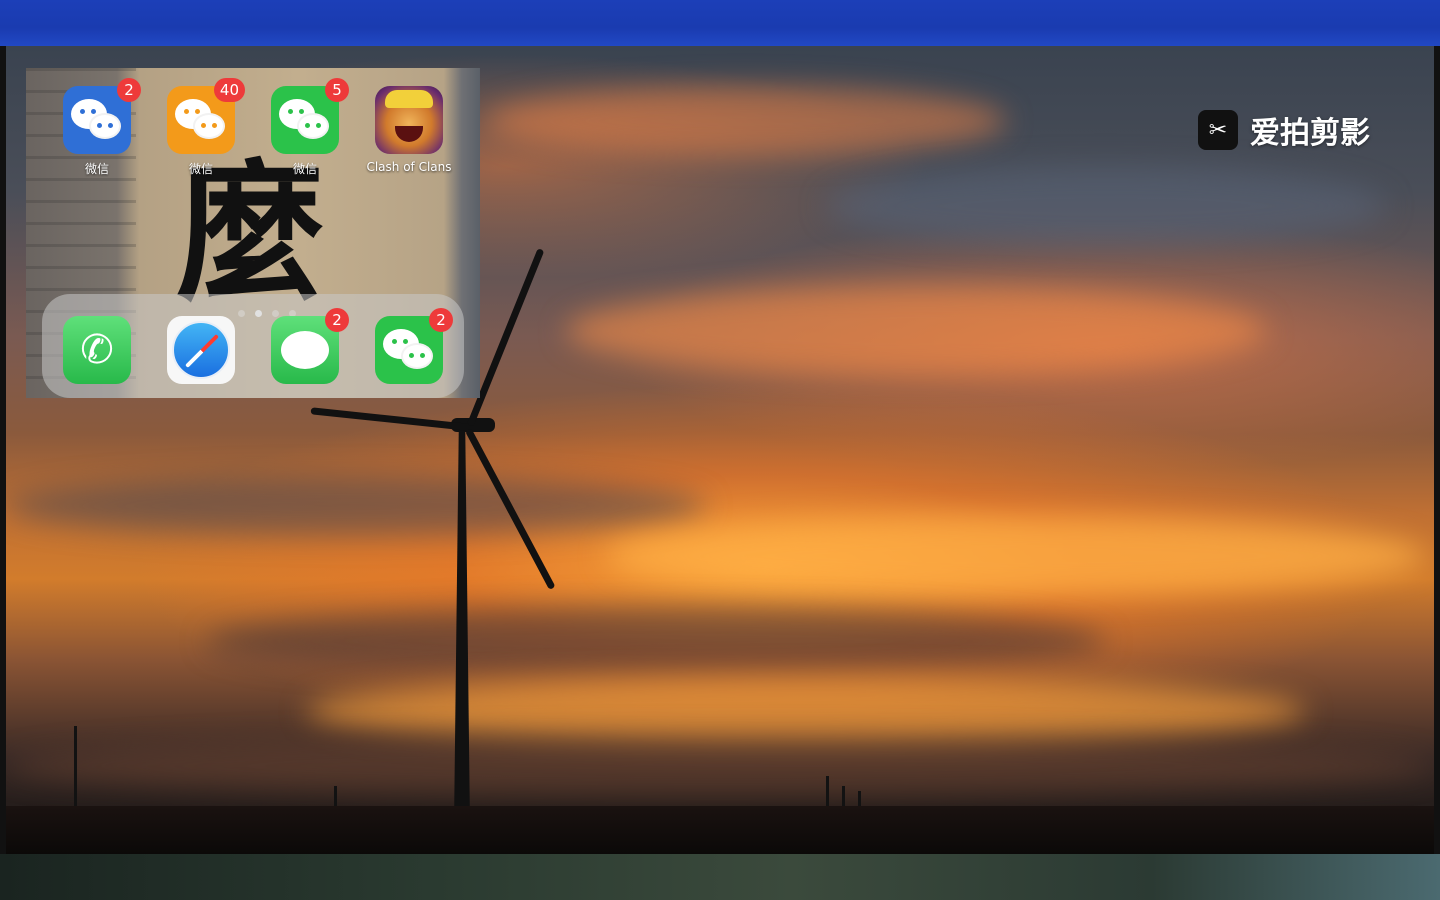 This screenshot has height=900, width=1440. Describe the element at coordinates (337, 90) in the screenshot. I see `notification-badge: 5` at that location.